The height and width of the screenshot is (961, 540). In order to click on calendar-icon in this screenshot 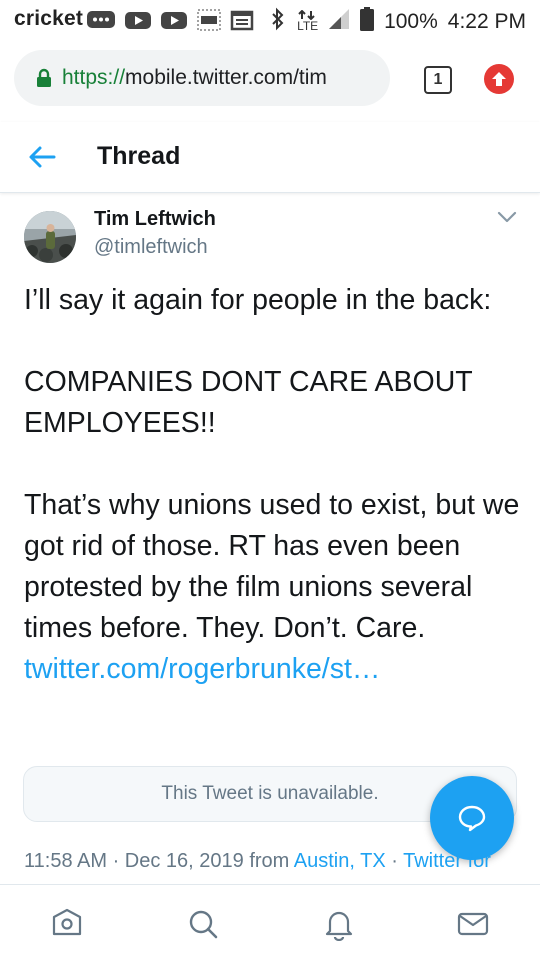, I will do `click(242, 23)`.